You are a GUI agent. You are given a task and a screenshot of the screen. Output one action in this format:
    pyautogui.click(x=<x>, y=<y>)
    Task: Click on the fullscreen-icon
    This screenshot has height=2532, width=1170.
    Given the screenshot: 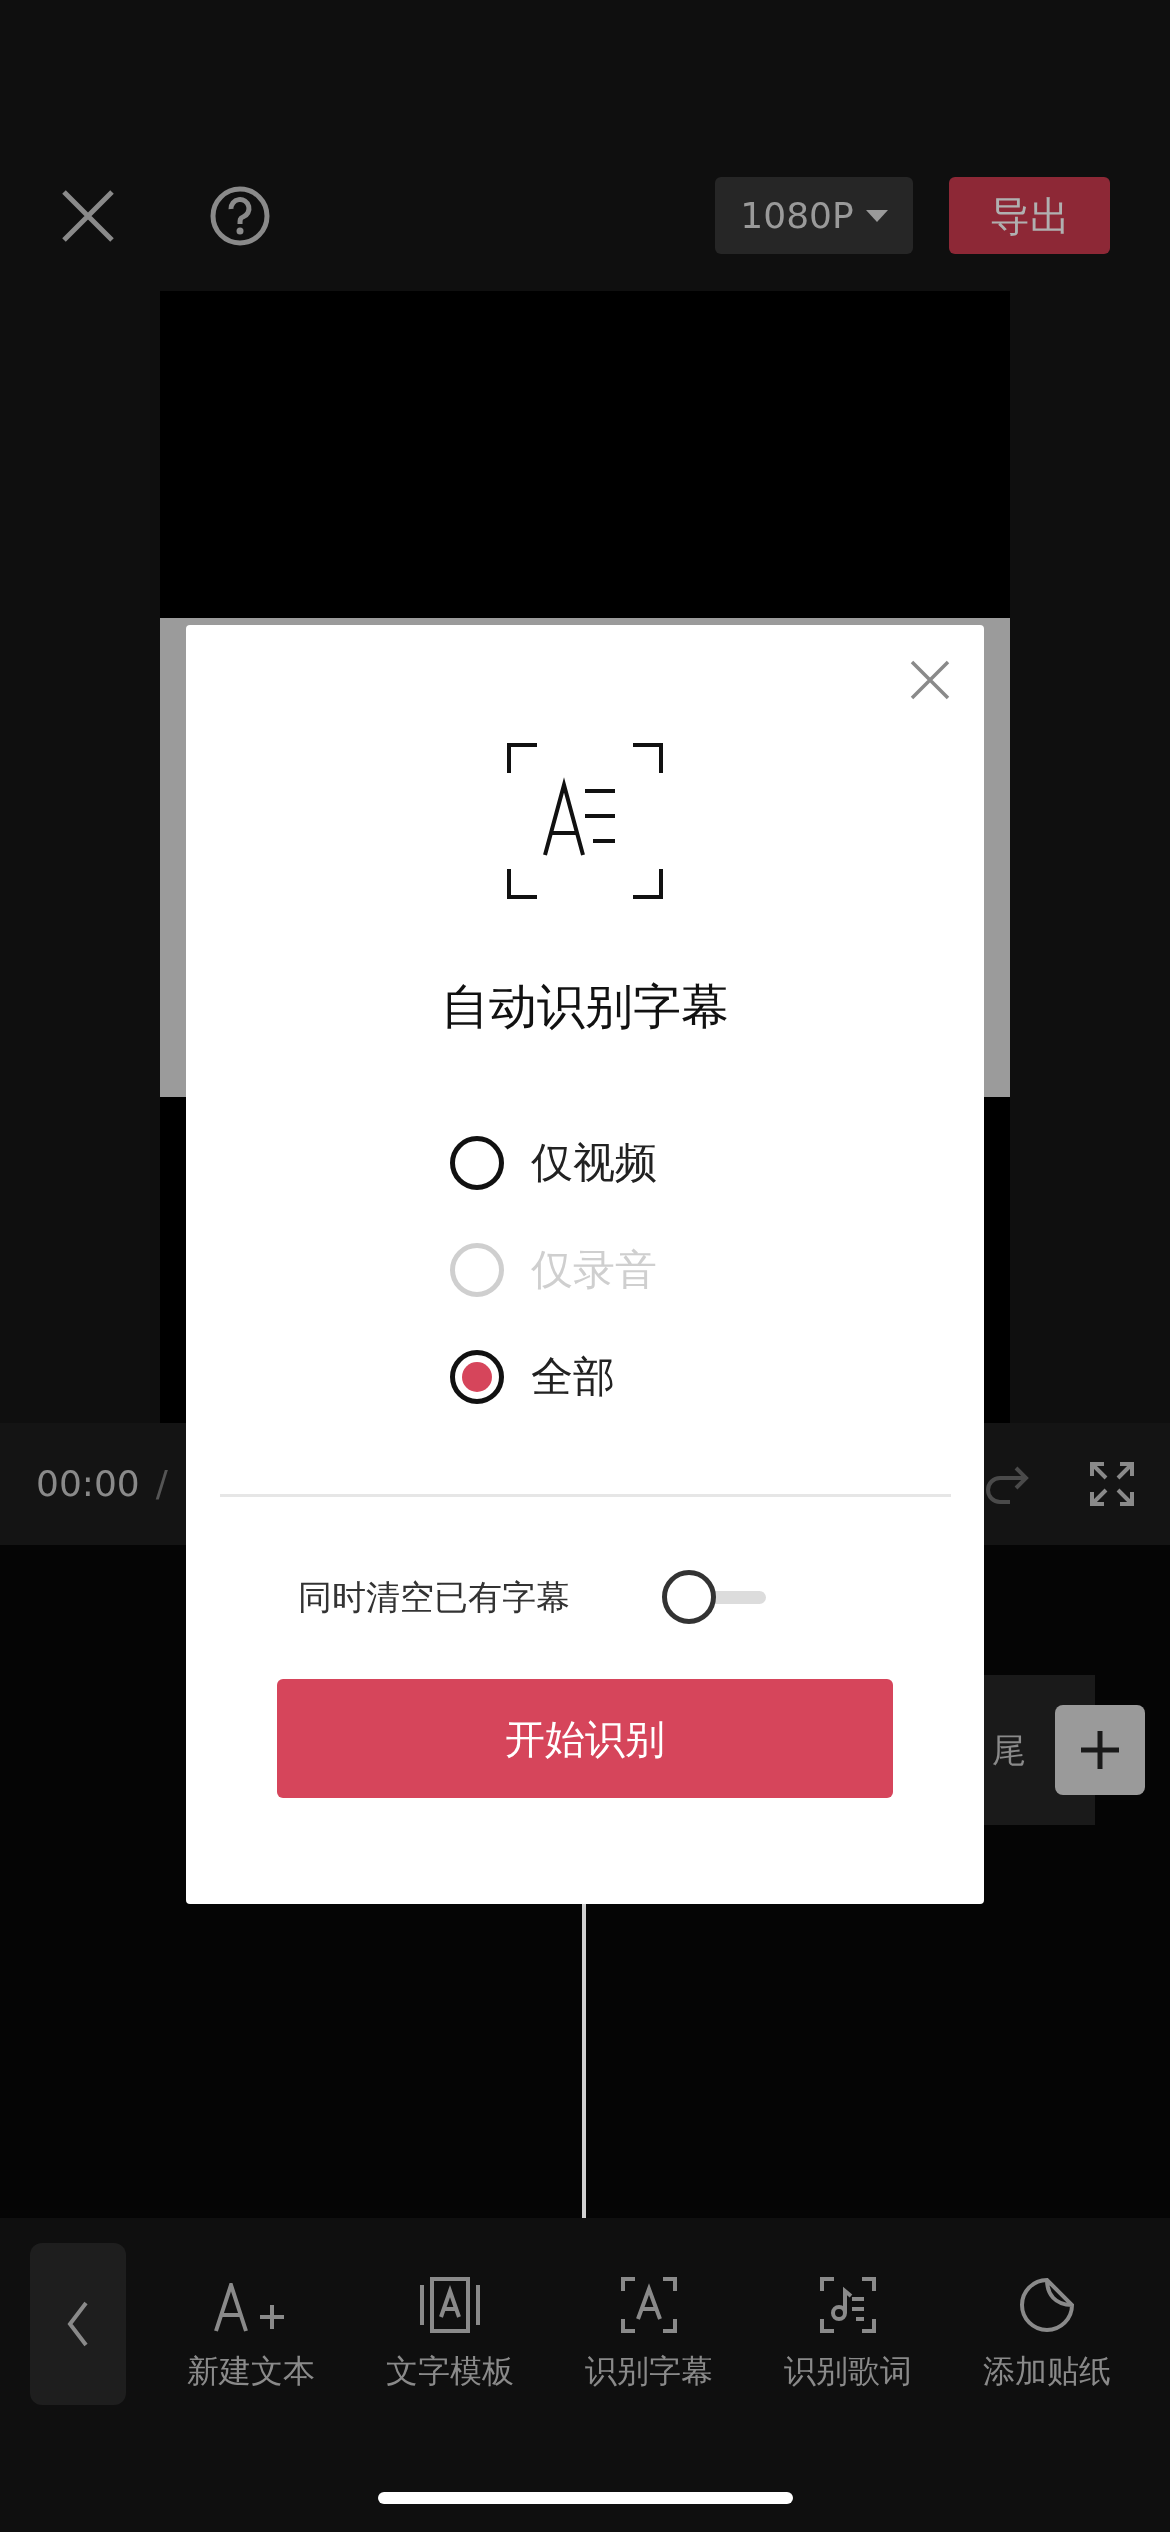 What is the action you would take?
    pyautogui.click(x=1112, y=1484)
    